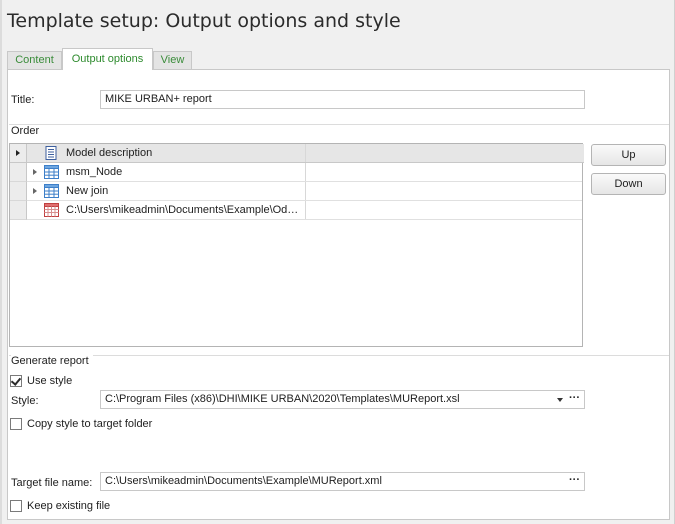 This screenshot has height=524, width=675. Describe the element at coordinates (297, 153) in the screenshot. I see `grid-header-row: Model description` at that location.